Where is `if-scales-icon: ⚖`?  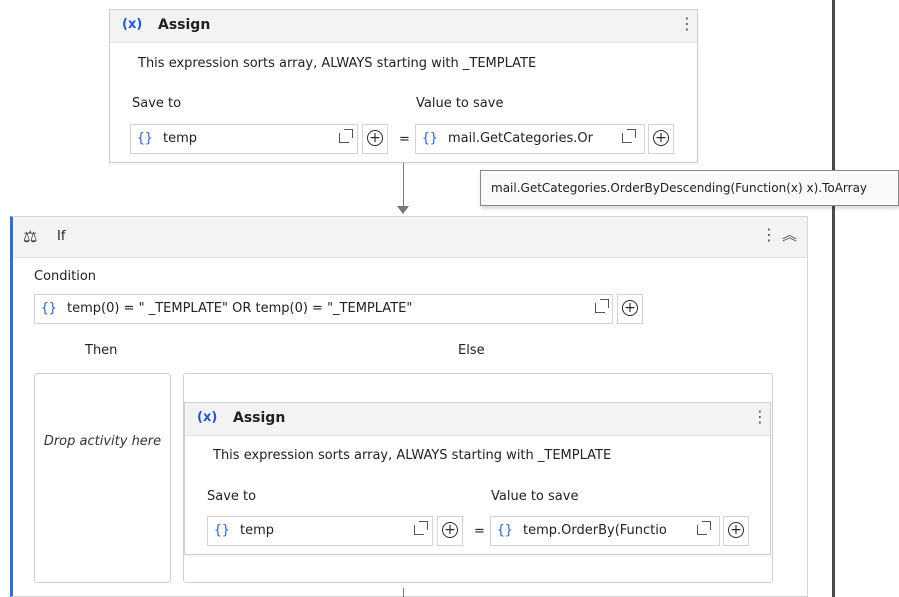
if-scales-icon: ⚖ is located at coordinates (30, 236).